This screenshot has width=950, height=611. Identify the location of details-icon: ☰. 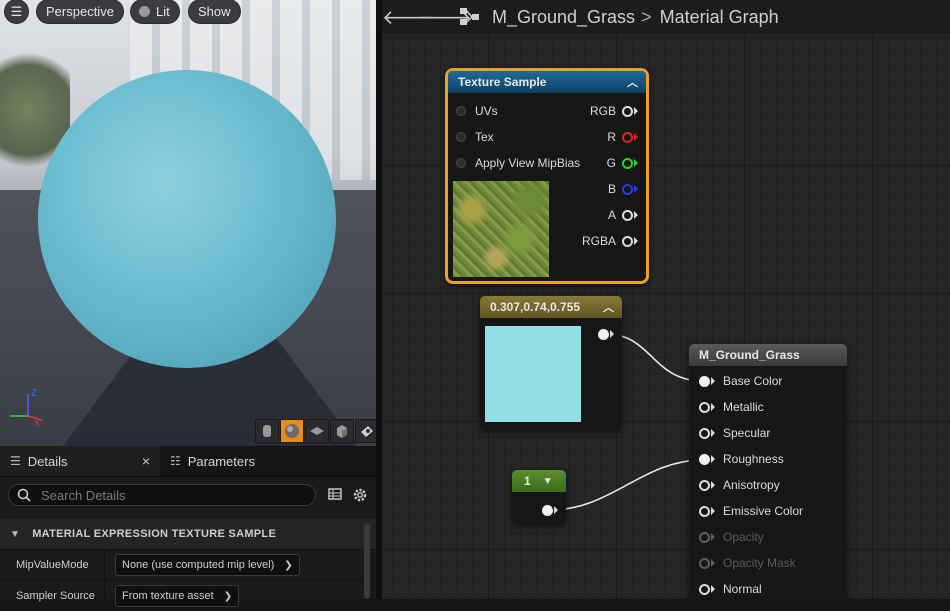
(15, 461).